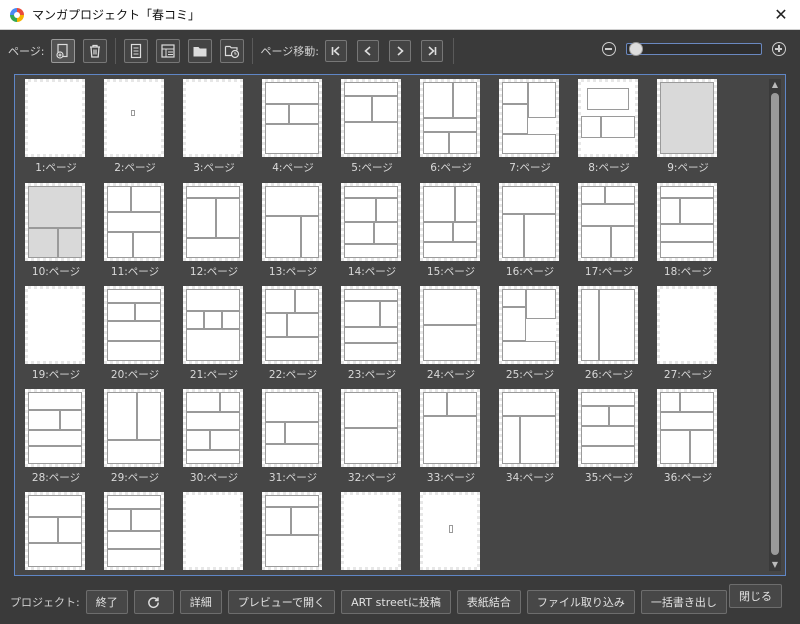 This screenshot has width=800, height=624. I want to click on details-button: 詳細, so click(200, 602).